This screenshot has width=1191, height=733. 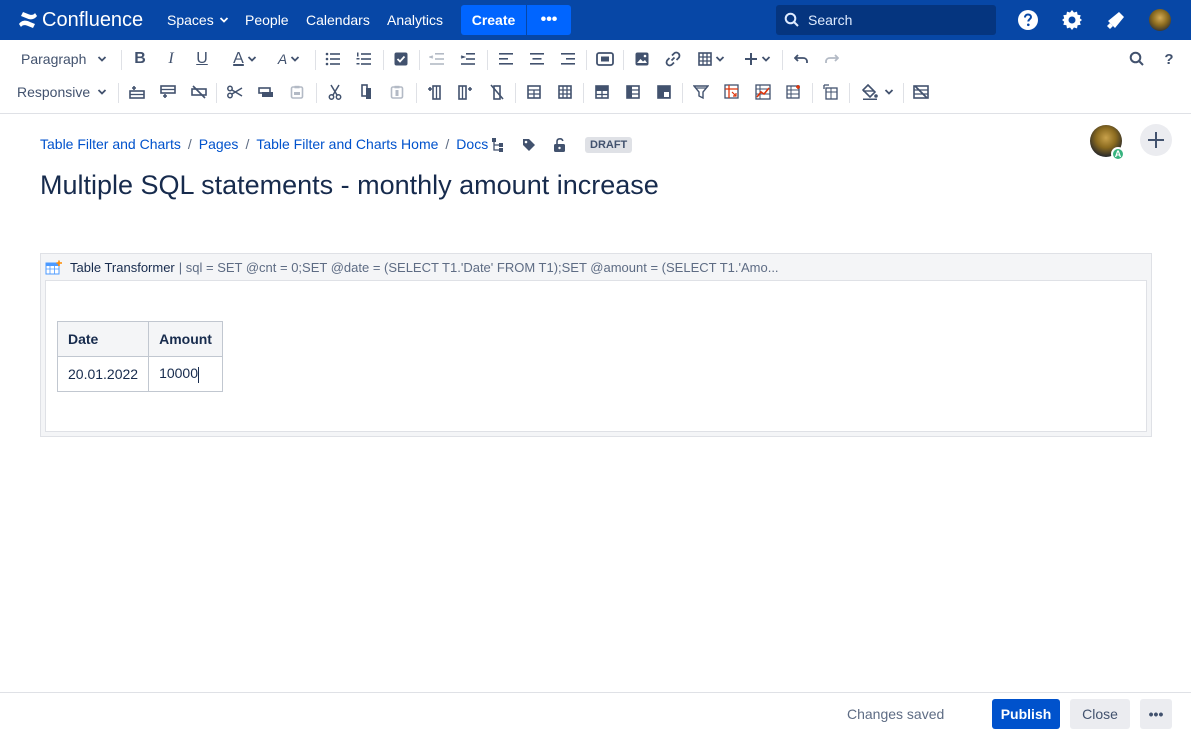 I want to click on search-box, so click(x=886, y=20).